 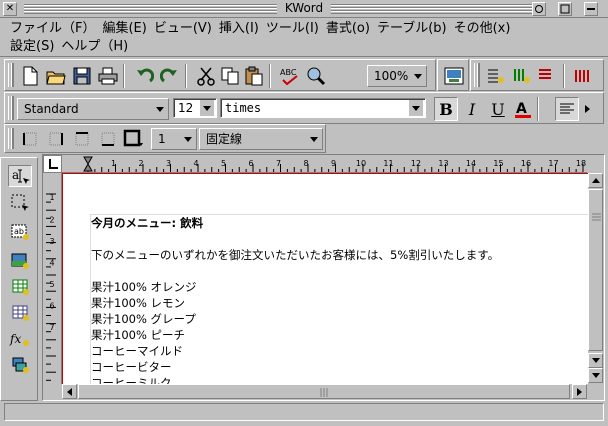 What do you see at coordinates (56, 139) in the screenshot?
I see `border-right-icon` at bounding box center [56, 139].